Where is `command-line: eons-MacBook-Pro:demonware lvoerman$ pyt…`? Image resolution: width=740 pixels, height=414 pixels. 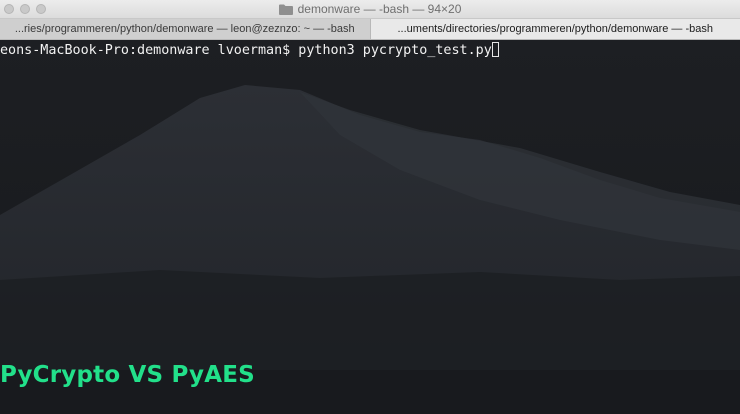 command-line: eons-MacBook-Pro:demonware lvoerman$ pyt… is located at coordinates (249, 50).